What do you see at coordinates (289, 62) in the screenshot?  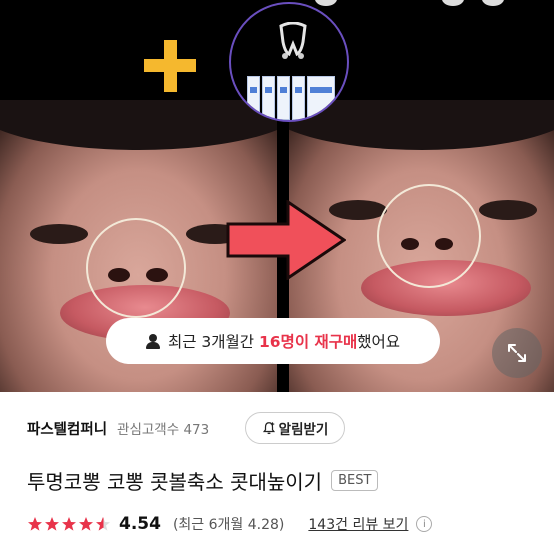 I see `product-thumbnail-circle` at bounding box center [289, 62].